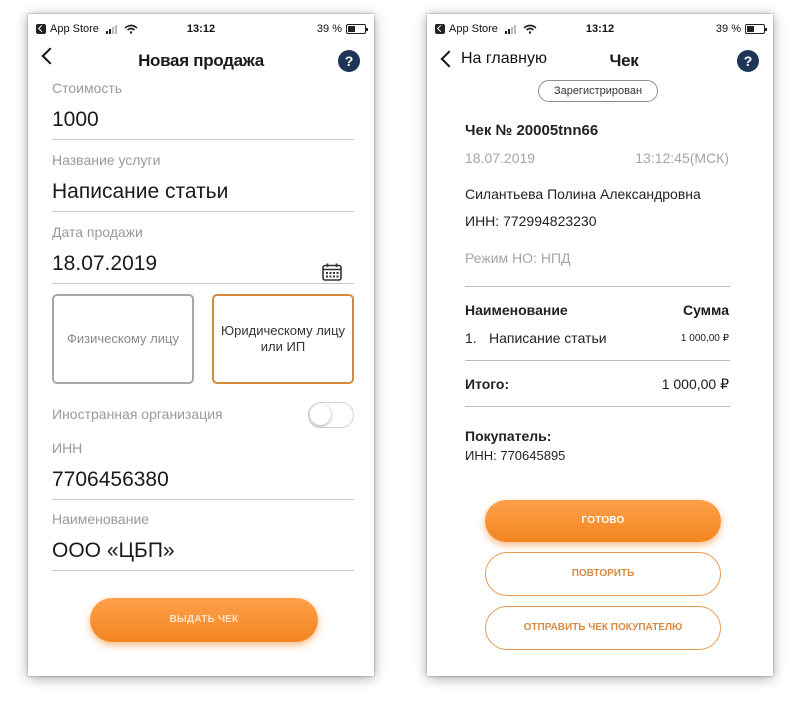 The image size is (800, 701). I want to click on item-number: 1., so click(471, 338).